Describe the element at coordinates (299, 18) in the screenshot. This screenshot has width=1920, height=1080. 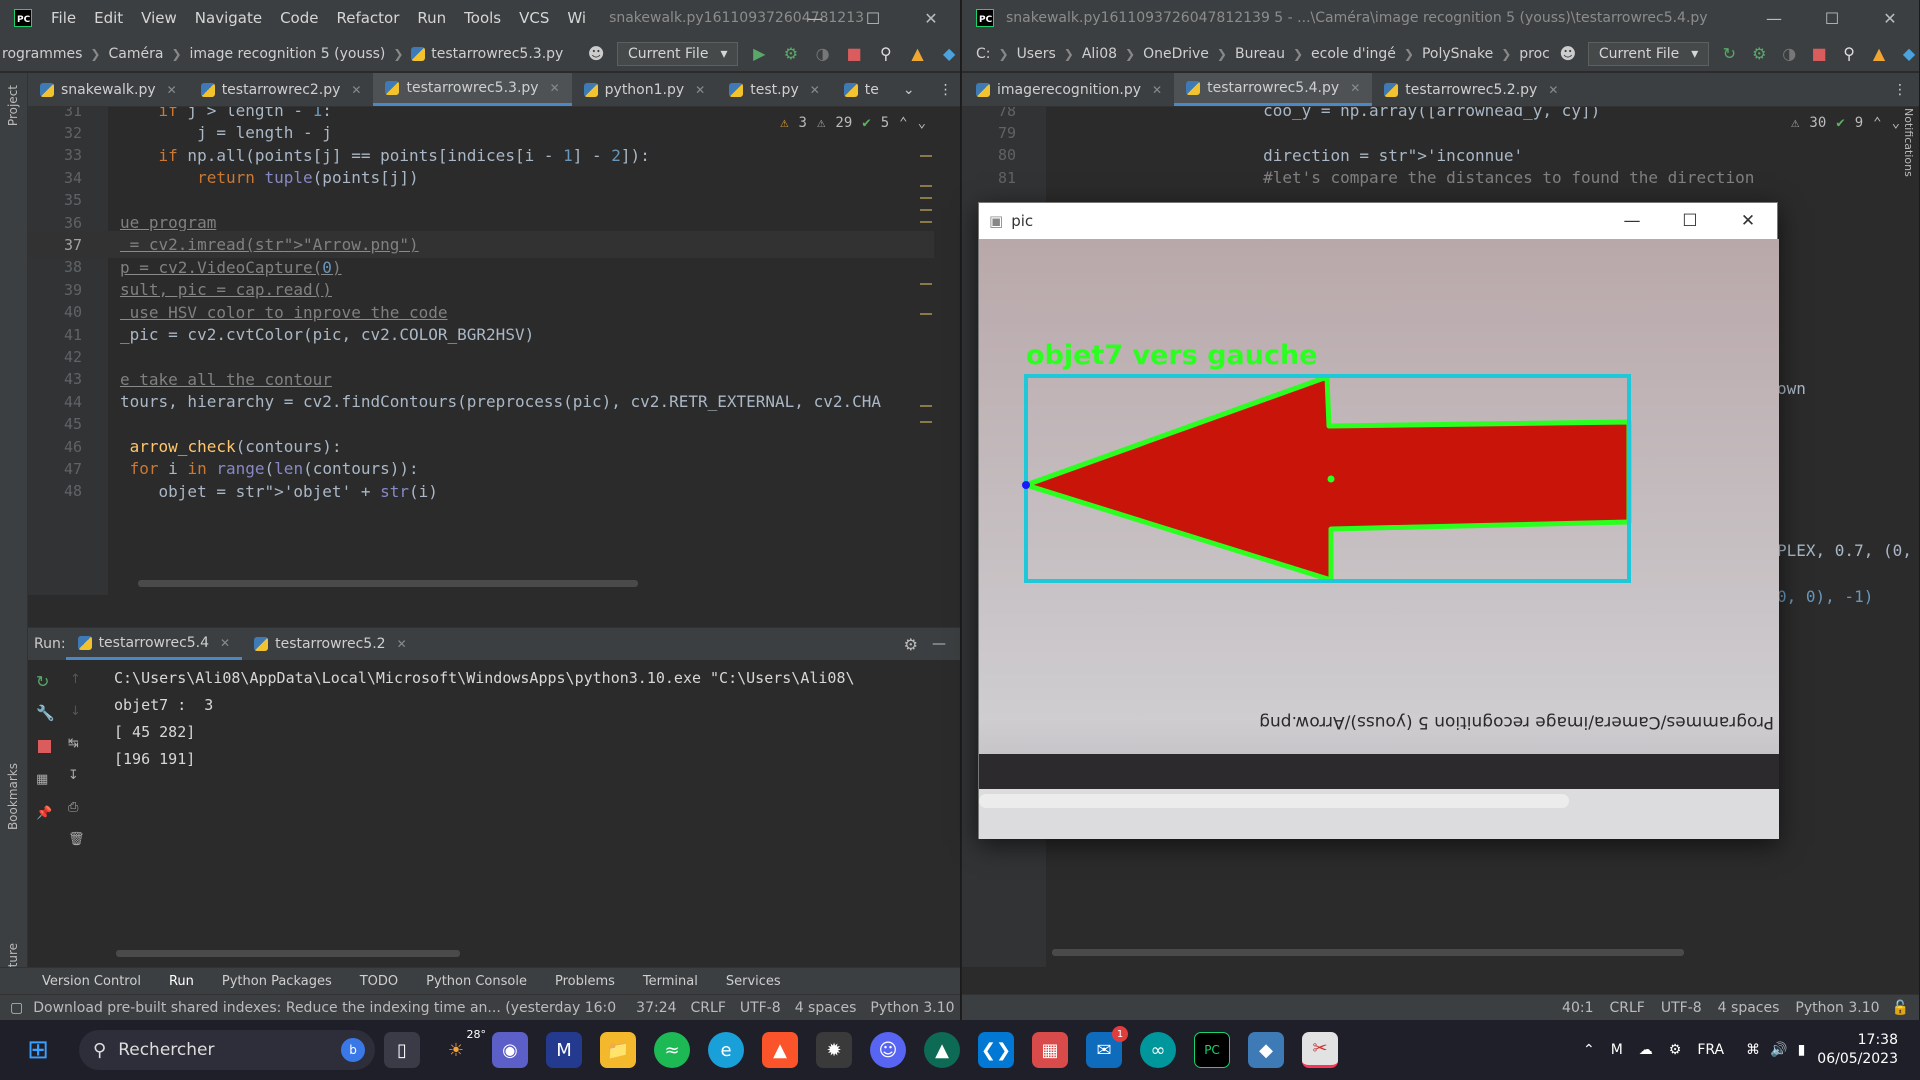
I see `menu-code: Code` at that location.